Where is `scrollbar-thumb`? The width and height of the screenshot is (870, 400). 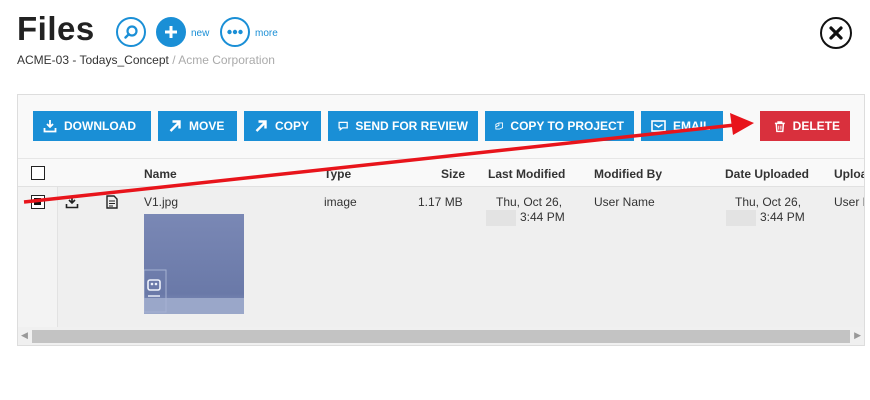
scrollbar-thumb is located at coordinates (441, 336).